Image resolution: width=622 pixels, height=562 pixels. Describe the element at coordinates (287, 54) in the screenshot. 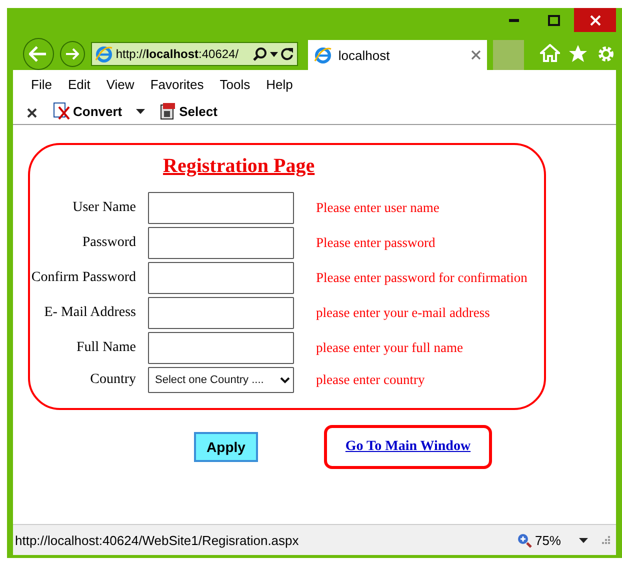

I see `refresh-icon` at that location.